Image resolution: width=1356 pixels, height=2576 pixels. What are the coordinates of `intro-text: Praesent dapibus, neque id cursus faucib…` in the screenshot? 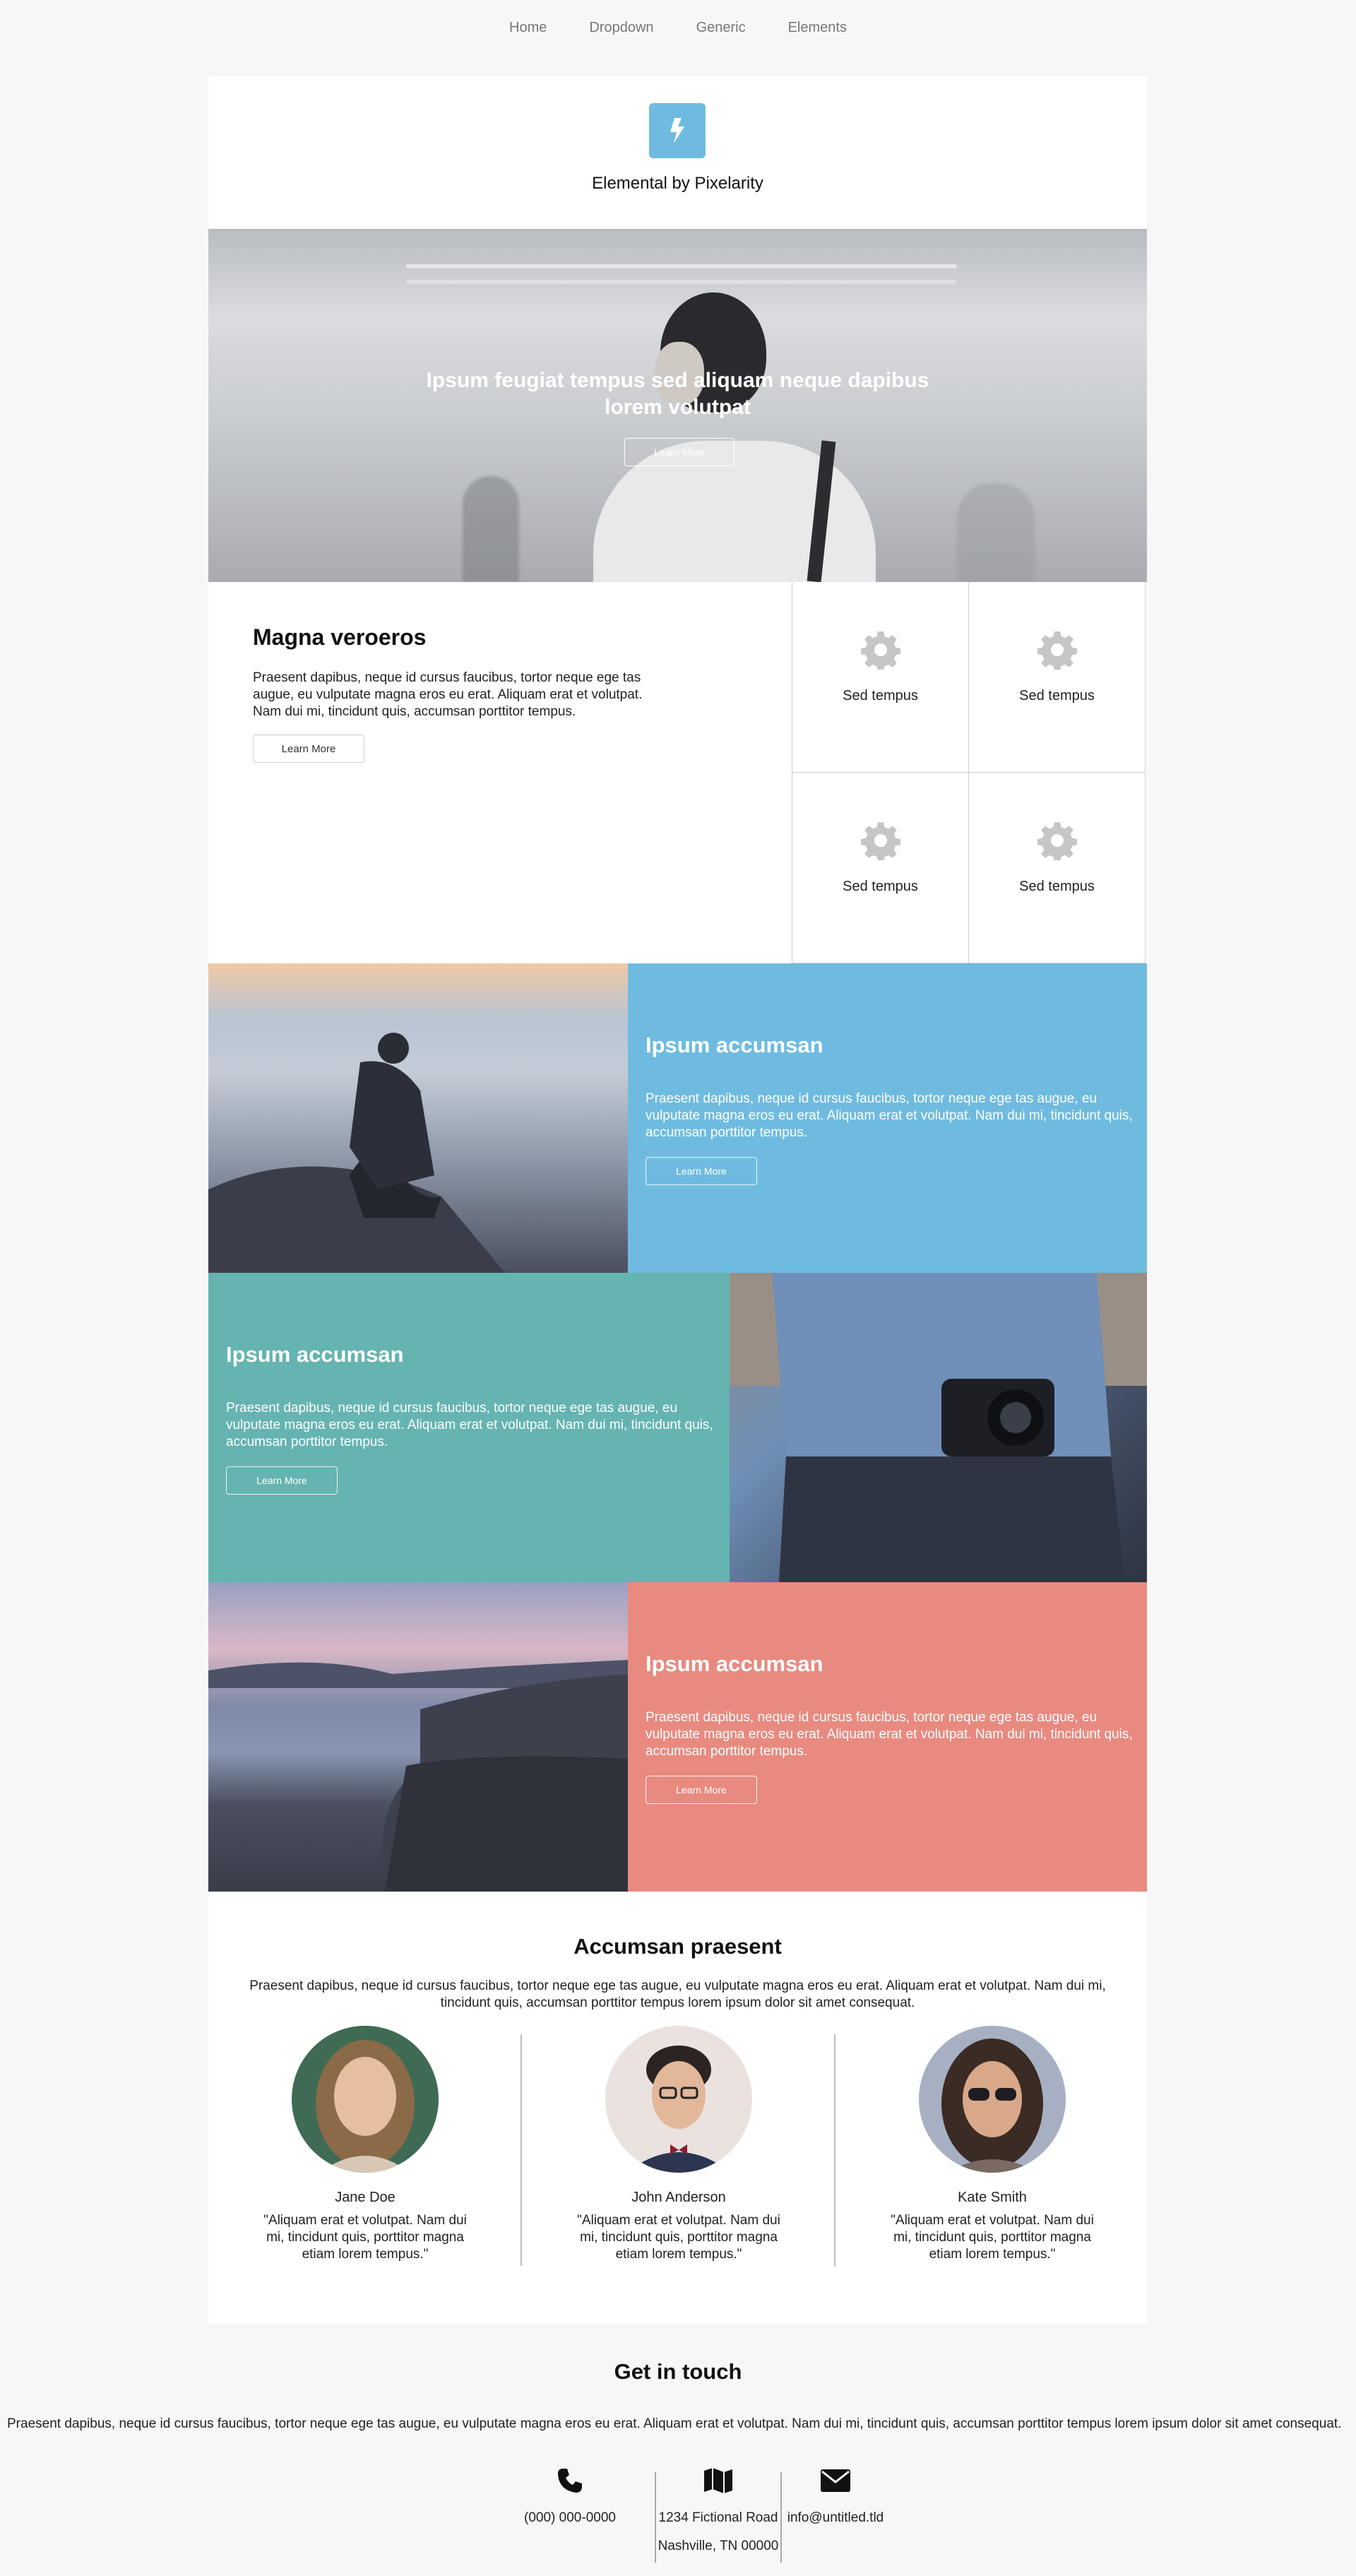 It's located at (448, 694).